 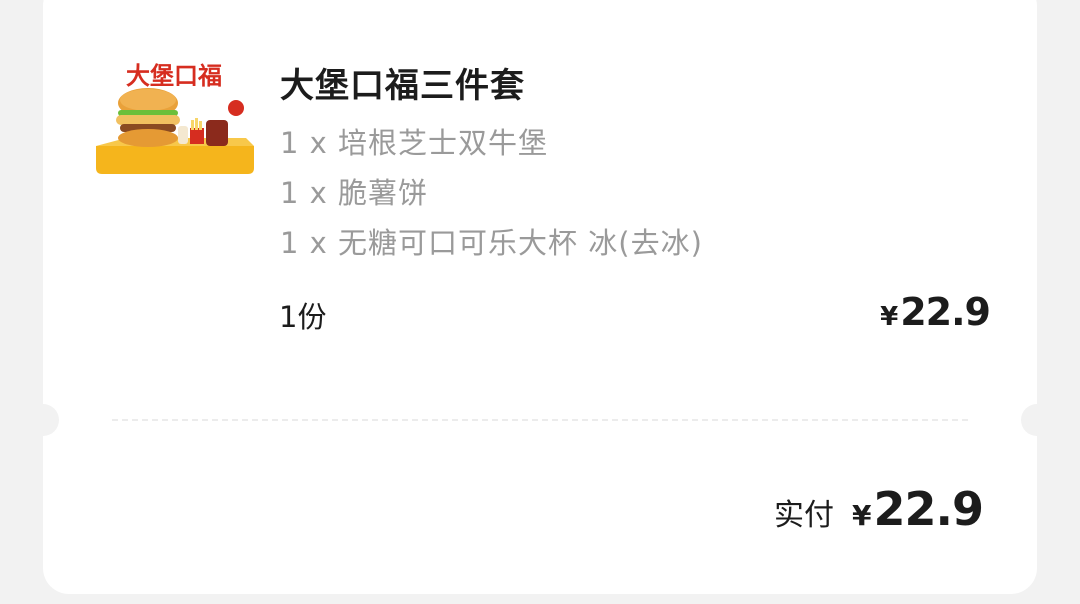 What do you see at coordinates (43, 420) in the screenshot?
I see `ticket-notch-left` at bounding box center [43, 420].